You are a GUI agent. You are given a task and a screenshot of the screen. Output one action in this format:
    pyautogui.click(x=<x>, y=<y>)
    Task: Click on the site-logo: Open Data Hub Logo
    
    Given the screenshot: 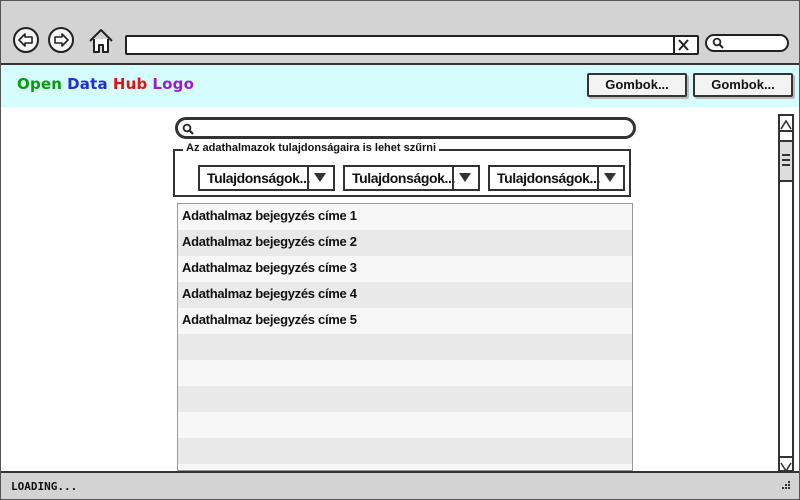 What is the action you would take?
    pyautogui.click(x=108, y=84)
    